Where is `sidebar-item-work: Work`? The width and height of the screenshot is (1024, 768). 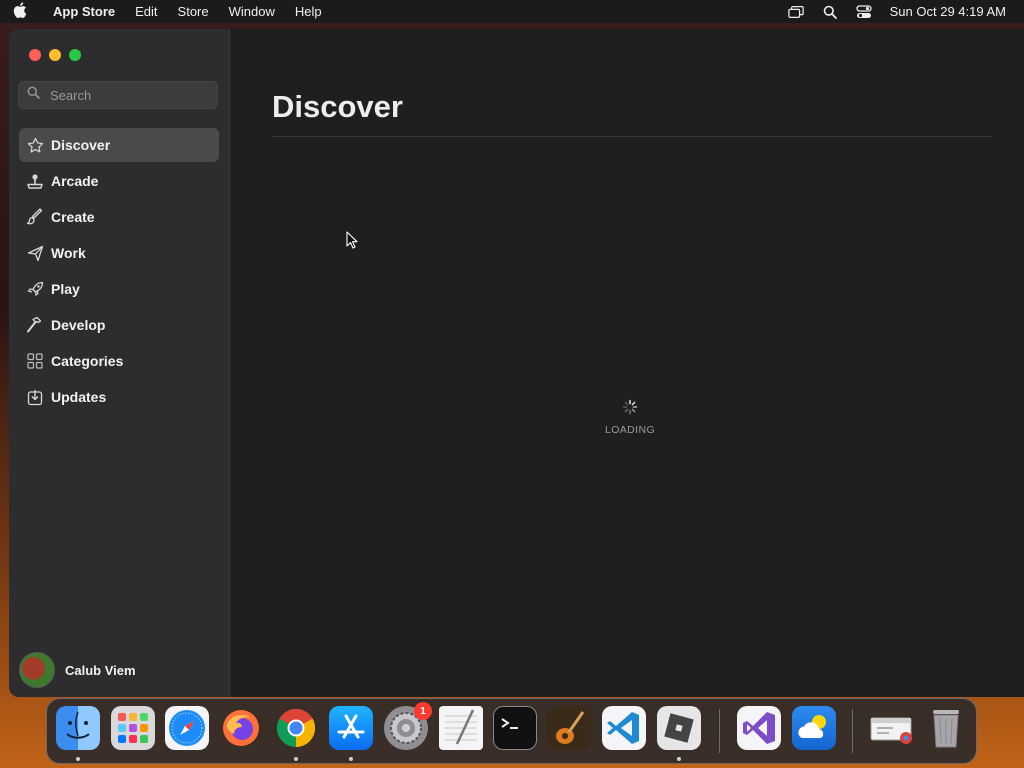 sidebar-item-work: Work is located at coordinates (119, 253).